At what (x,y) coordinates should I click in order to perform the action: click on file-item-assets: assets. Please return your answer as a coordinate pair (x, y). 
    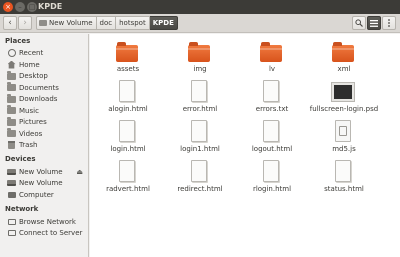
    Looking at the image, I should click on (128, 58).